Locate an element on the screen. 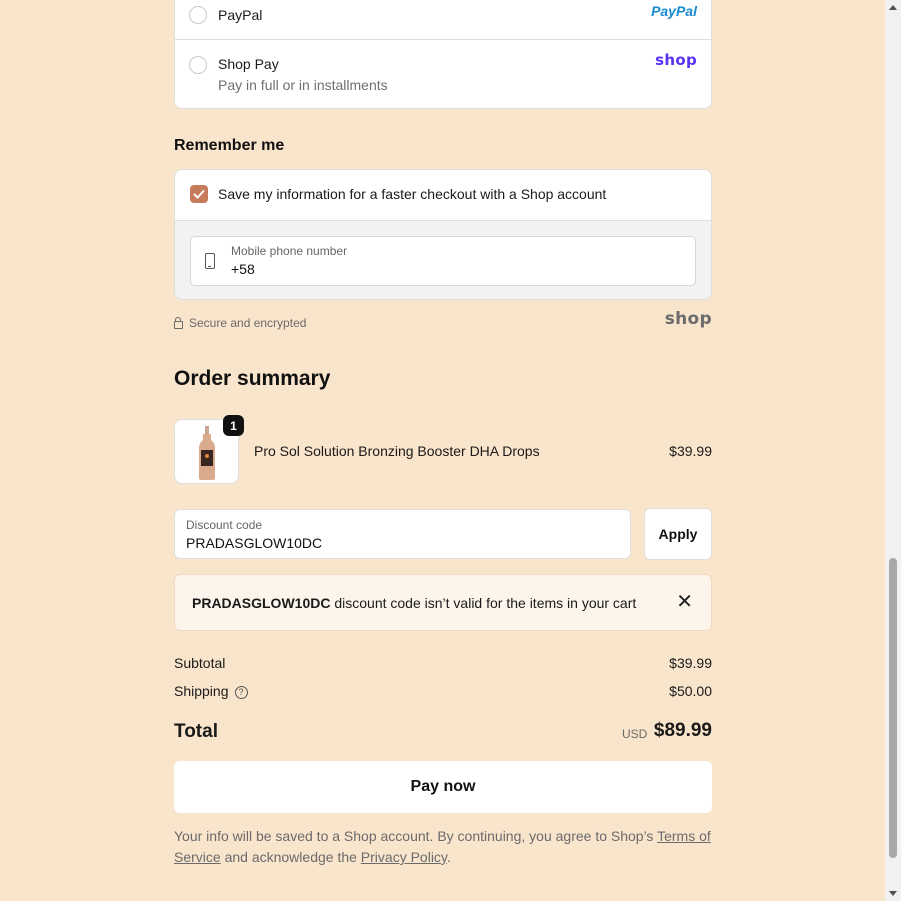 The image size is (901, 901). shop-pay-label: Shop Pay is located at coordinates (248, 64).